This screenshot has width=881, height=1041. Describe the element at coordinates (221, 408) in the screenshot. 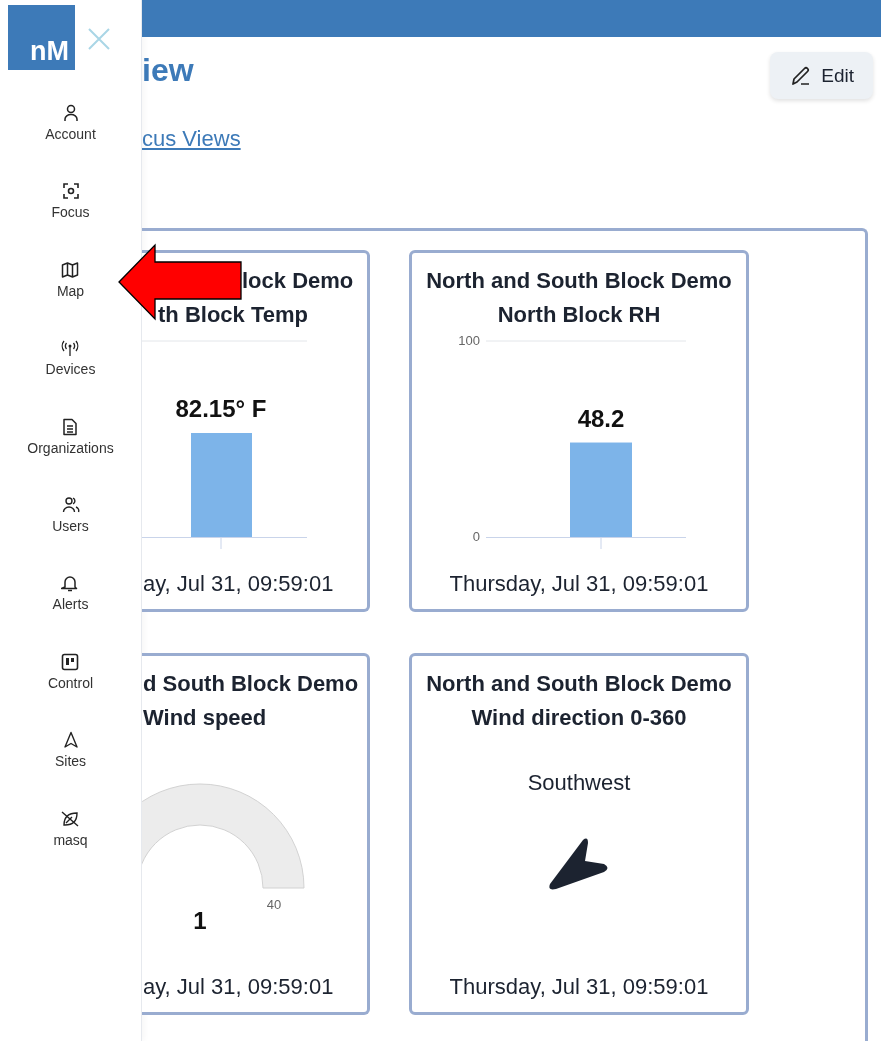

I see `value-label: 82.15° F` at that location.